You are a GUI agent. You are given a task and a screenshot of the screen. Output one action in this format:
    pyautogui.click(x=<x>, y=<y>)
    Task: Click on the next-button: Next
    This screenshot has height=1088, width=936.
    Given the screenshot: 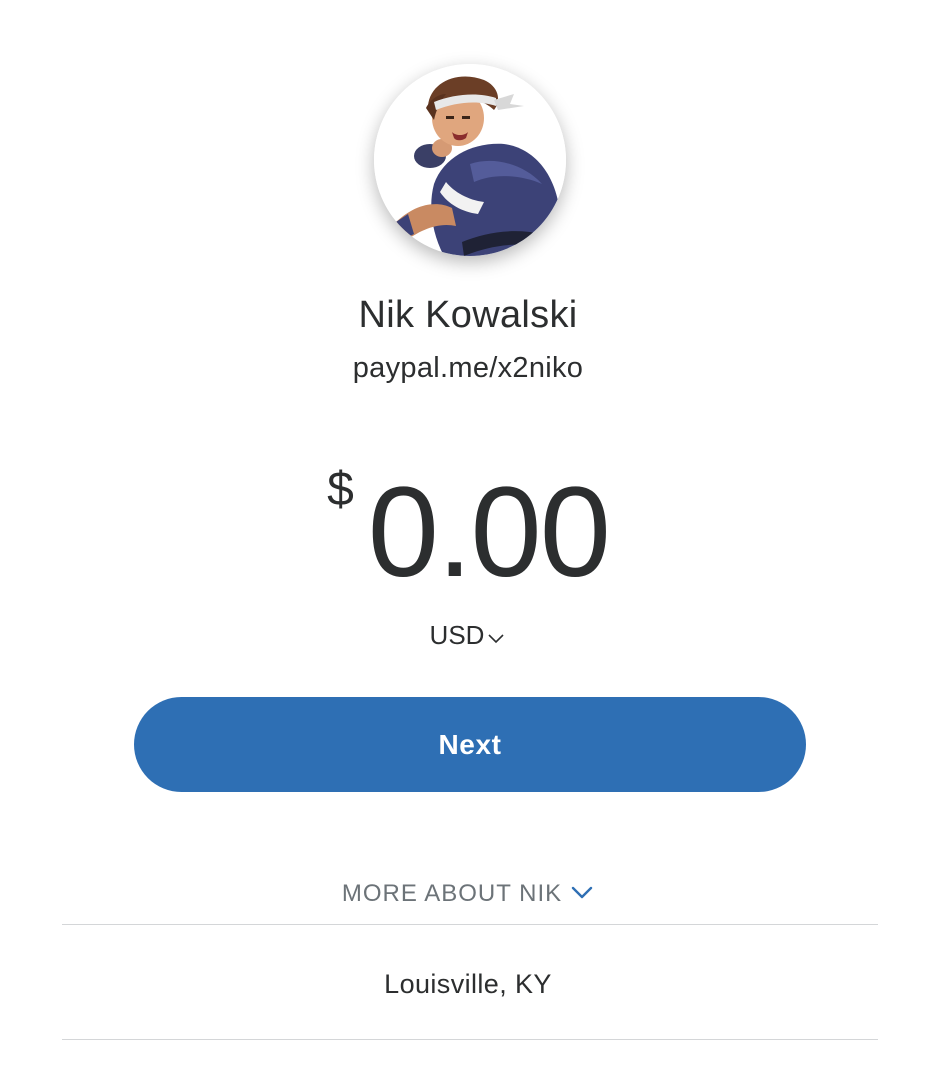 What is the action you would take?
    pyautogui.click(x=470, y=744)
    